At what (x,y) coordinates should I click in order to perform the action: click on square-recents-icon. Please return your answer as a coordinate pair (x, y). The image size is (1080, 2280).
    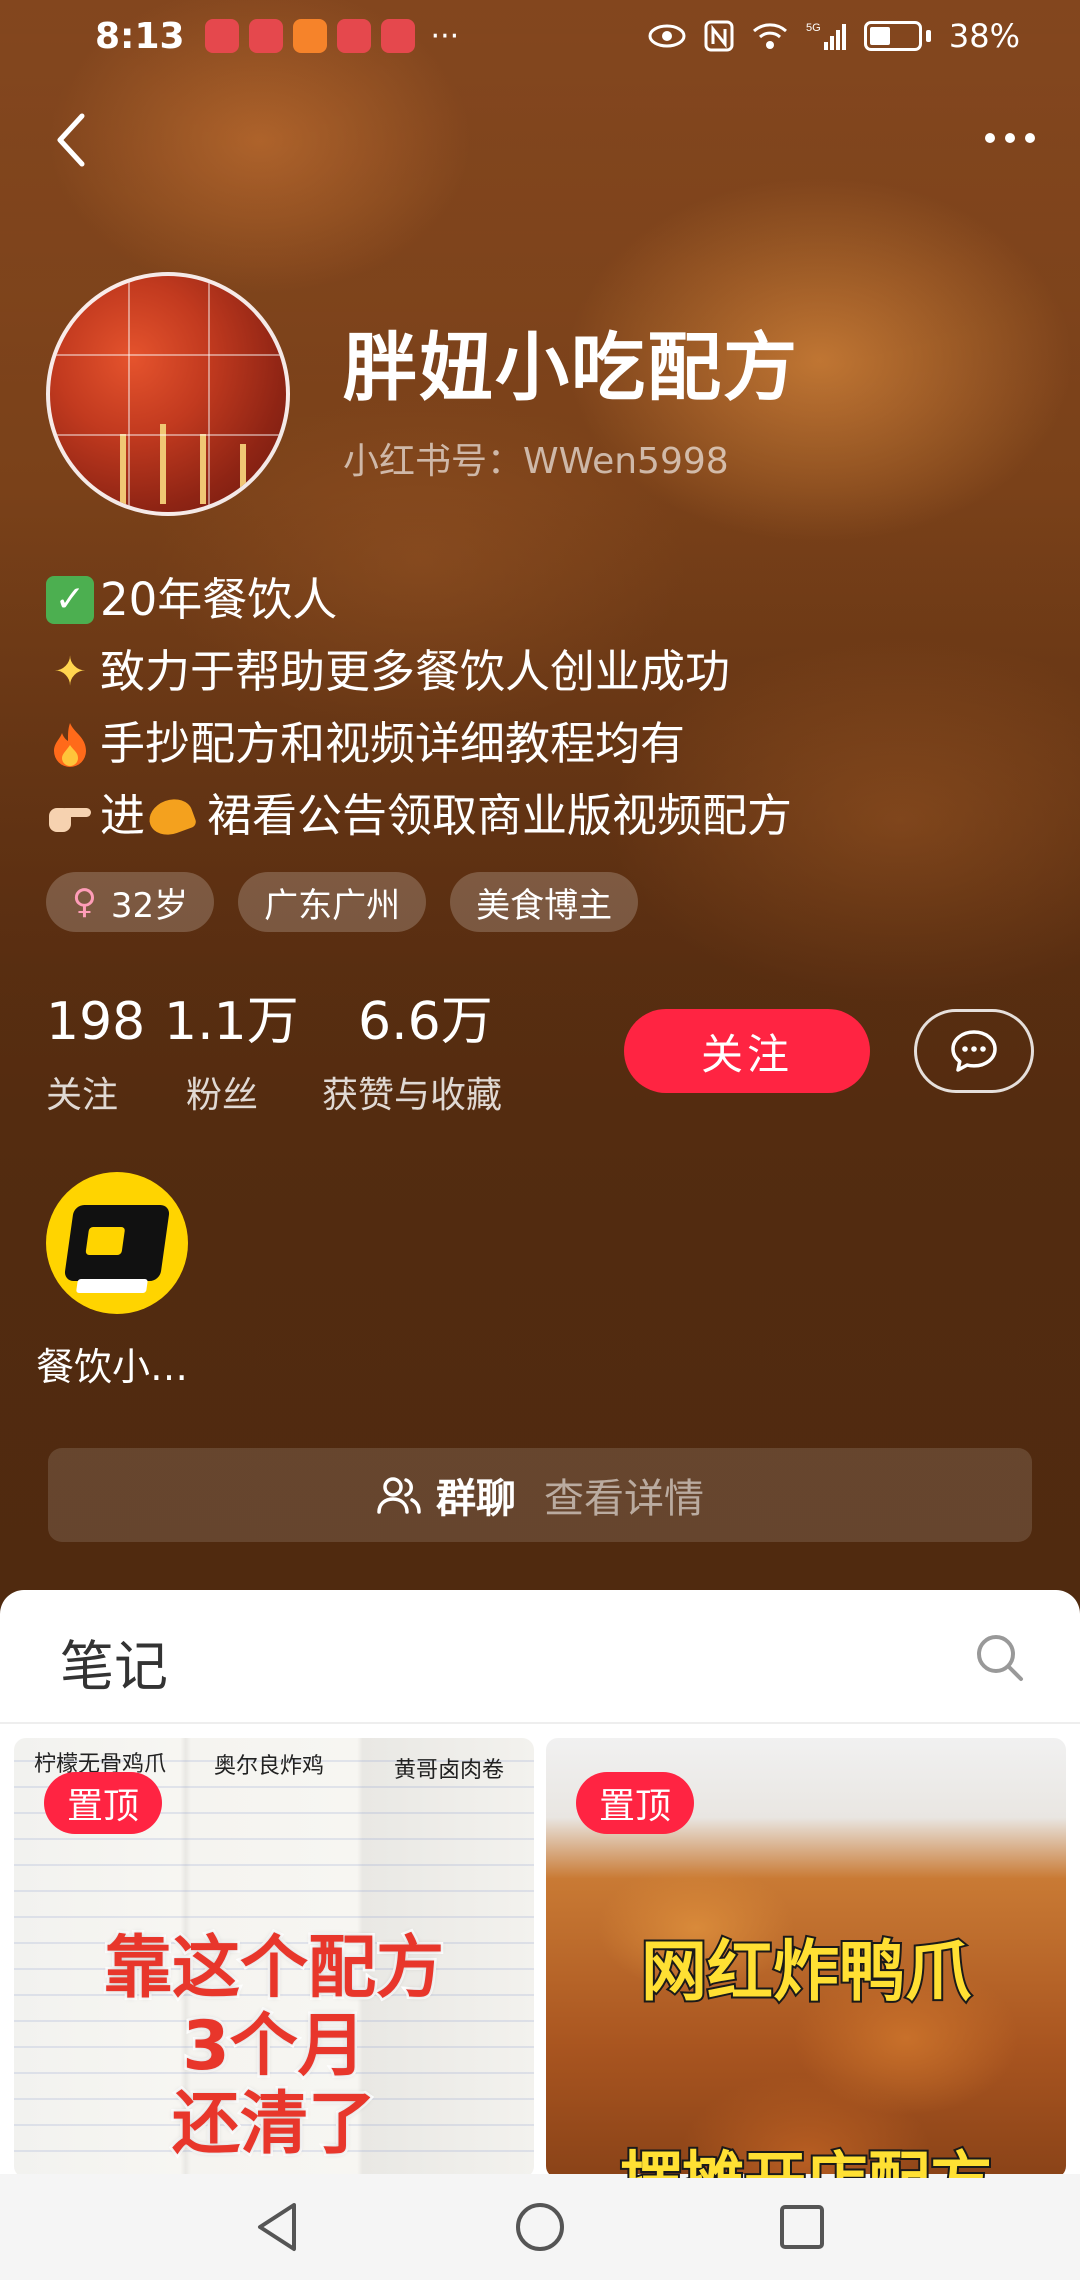
    Looking at the image, I should click on (802, 2227).